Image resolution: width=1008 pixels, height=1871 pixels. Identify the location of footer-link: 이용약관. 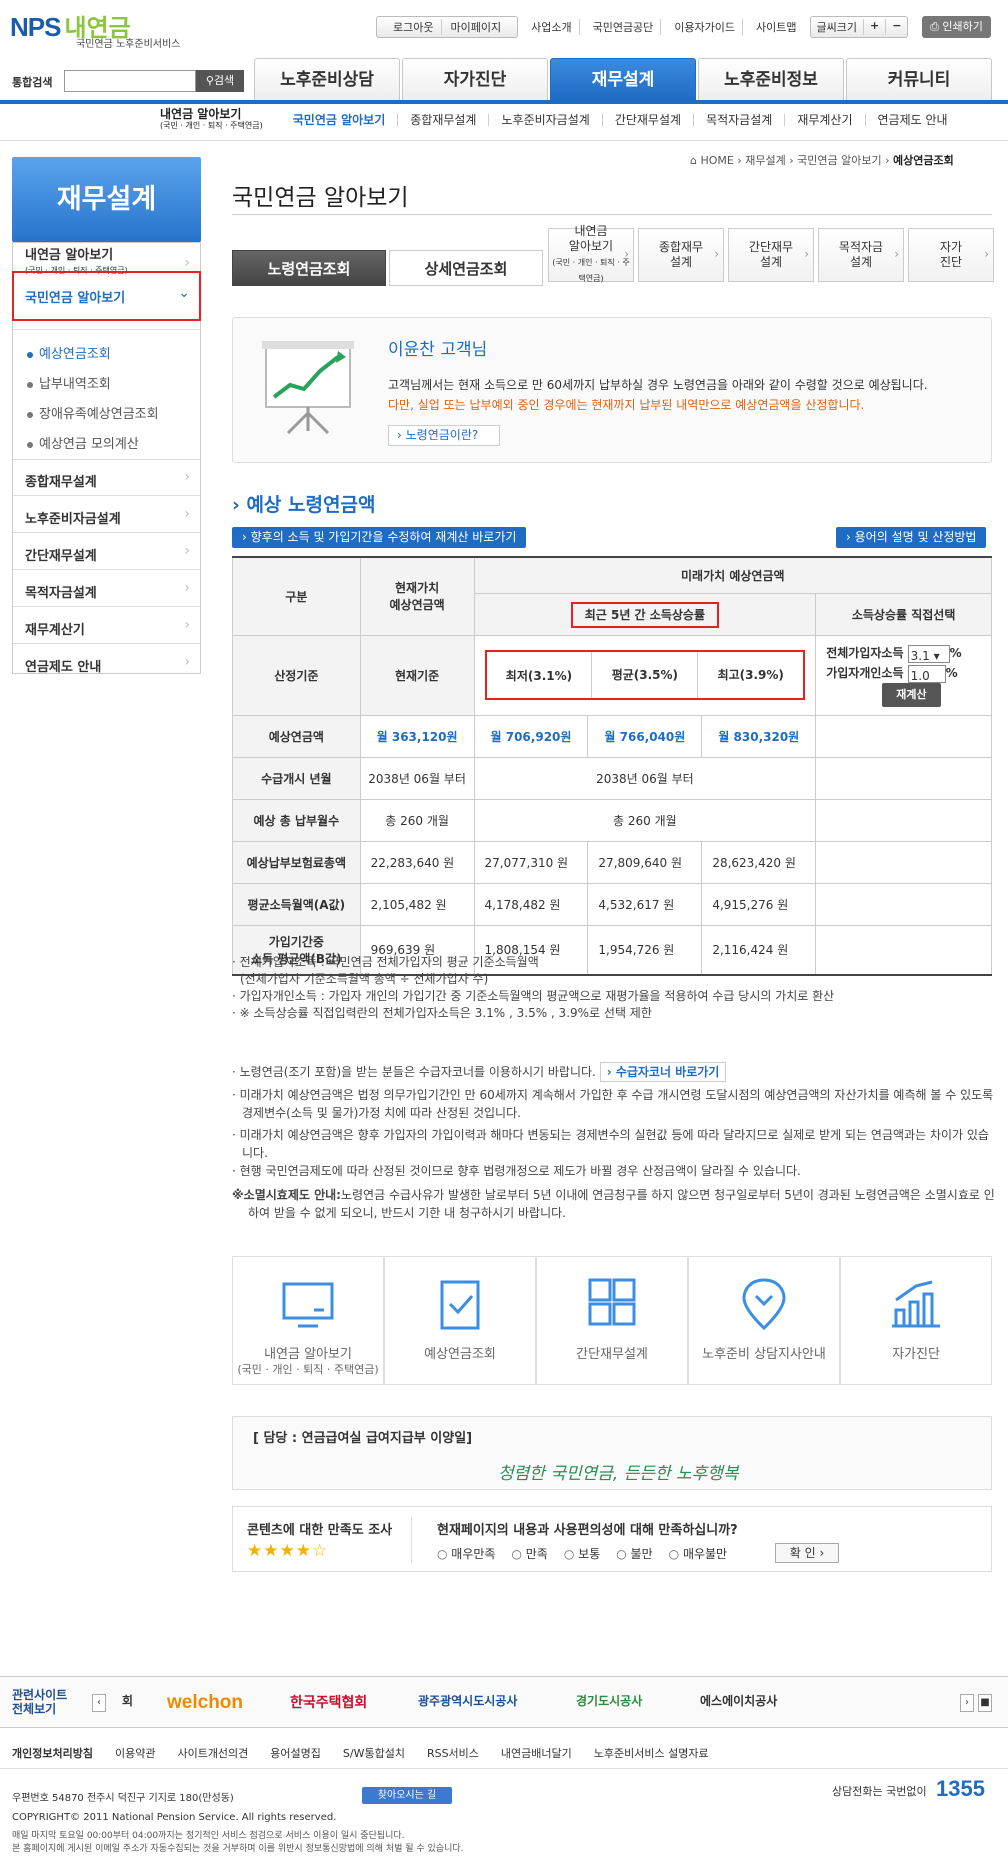
(135, 1753).